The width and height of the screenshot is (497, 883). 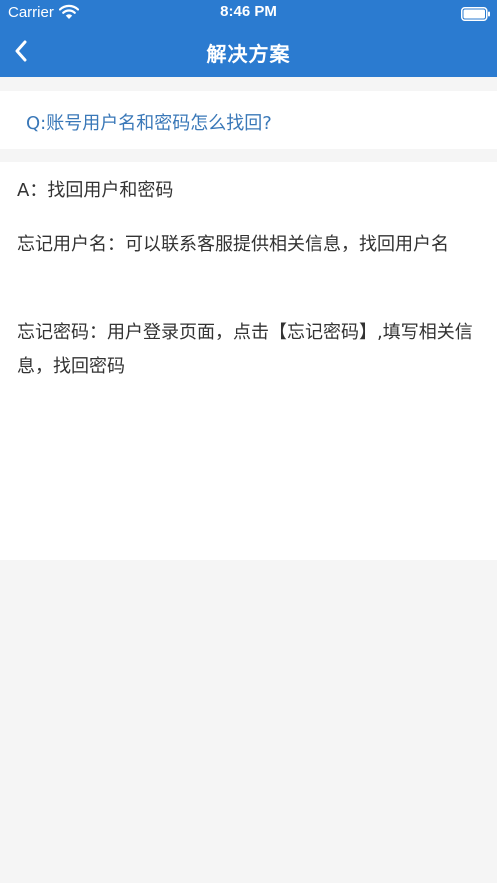 I want to click on question-card: Q:账号用户名和密码怎么找回?, so click(x=248, y=120).